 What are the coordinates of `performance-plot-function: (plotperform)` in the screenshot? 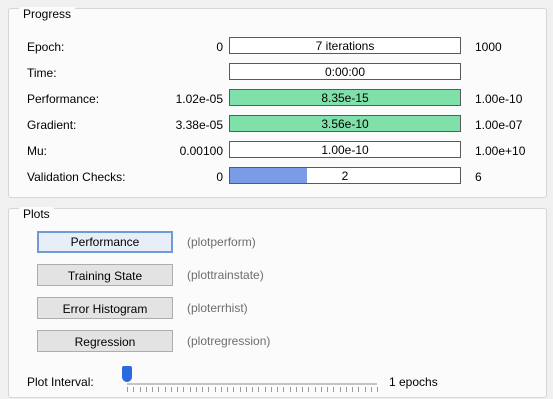 It's located at (221, 242).